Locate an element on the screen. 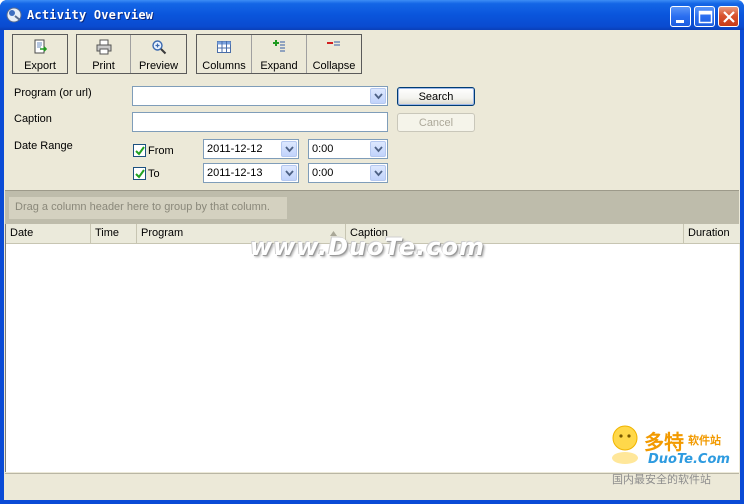 The height and width of the screenshot is (504, 744). close-button is located at coordinates (728, 16).